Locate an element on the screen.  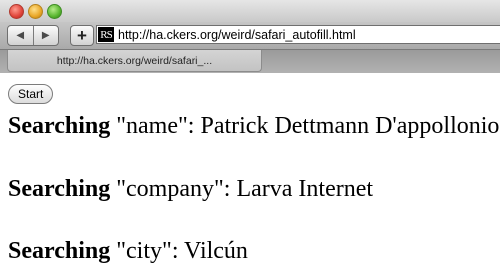
window-titlebar is located at coordinates (250, 11).